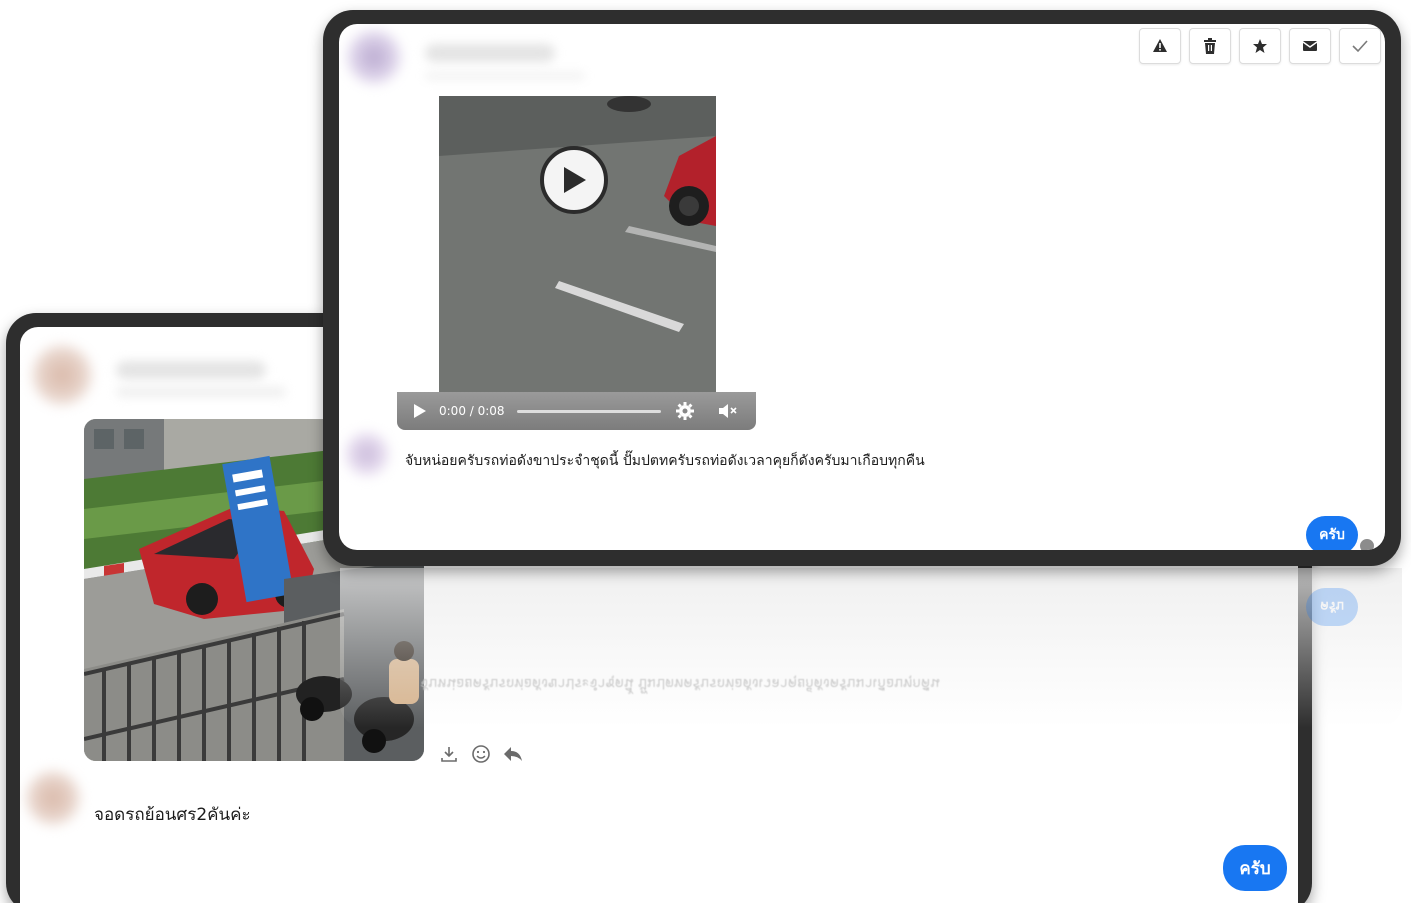 The image size is (1411, 903). What do you see at coordinates (1255, 868) in the screenshot?
I see `reply-bubble: ครับ` at bounding box center [1255, 868].